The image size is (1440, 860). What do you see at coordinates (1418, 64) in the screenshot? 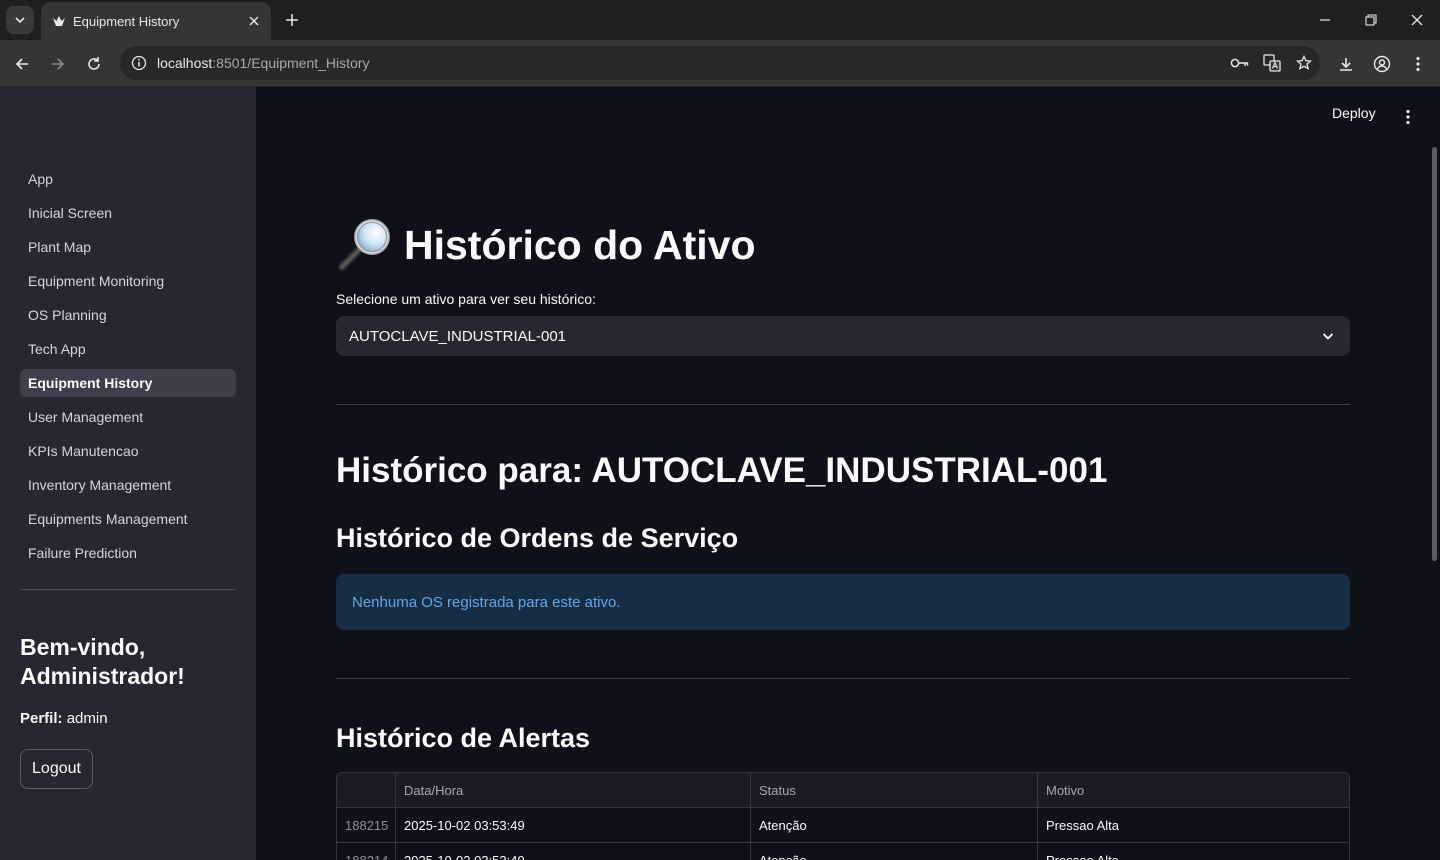
I see `browser-menu-icon` at bounding box center [1418, 64].